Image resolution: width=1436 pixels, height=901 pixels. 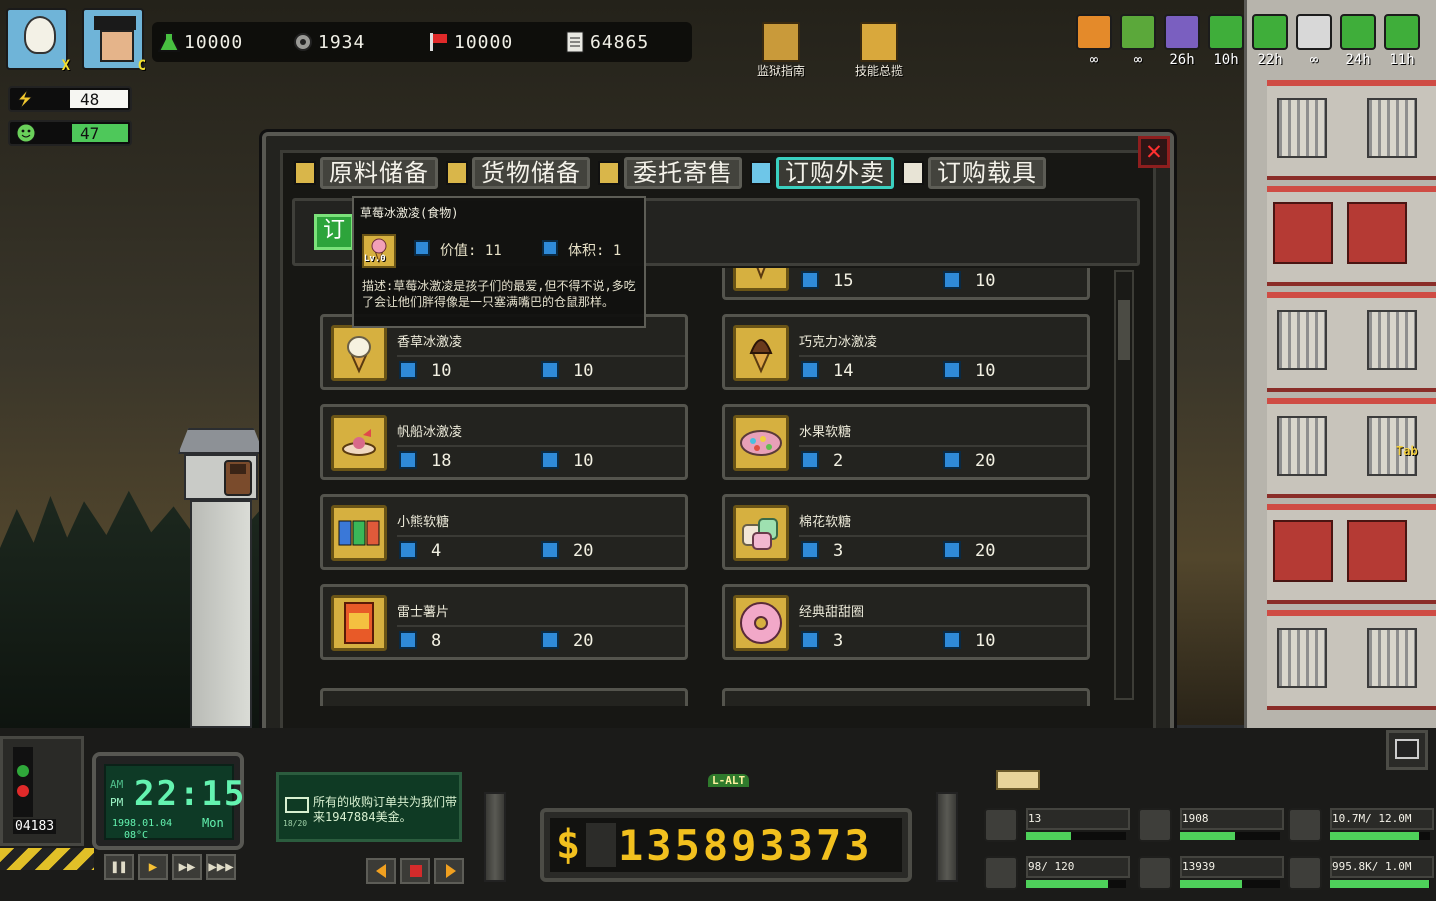 I want to click on money-display: $ 135893373, so click(x=726, y=845).